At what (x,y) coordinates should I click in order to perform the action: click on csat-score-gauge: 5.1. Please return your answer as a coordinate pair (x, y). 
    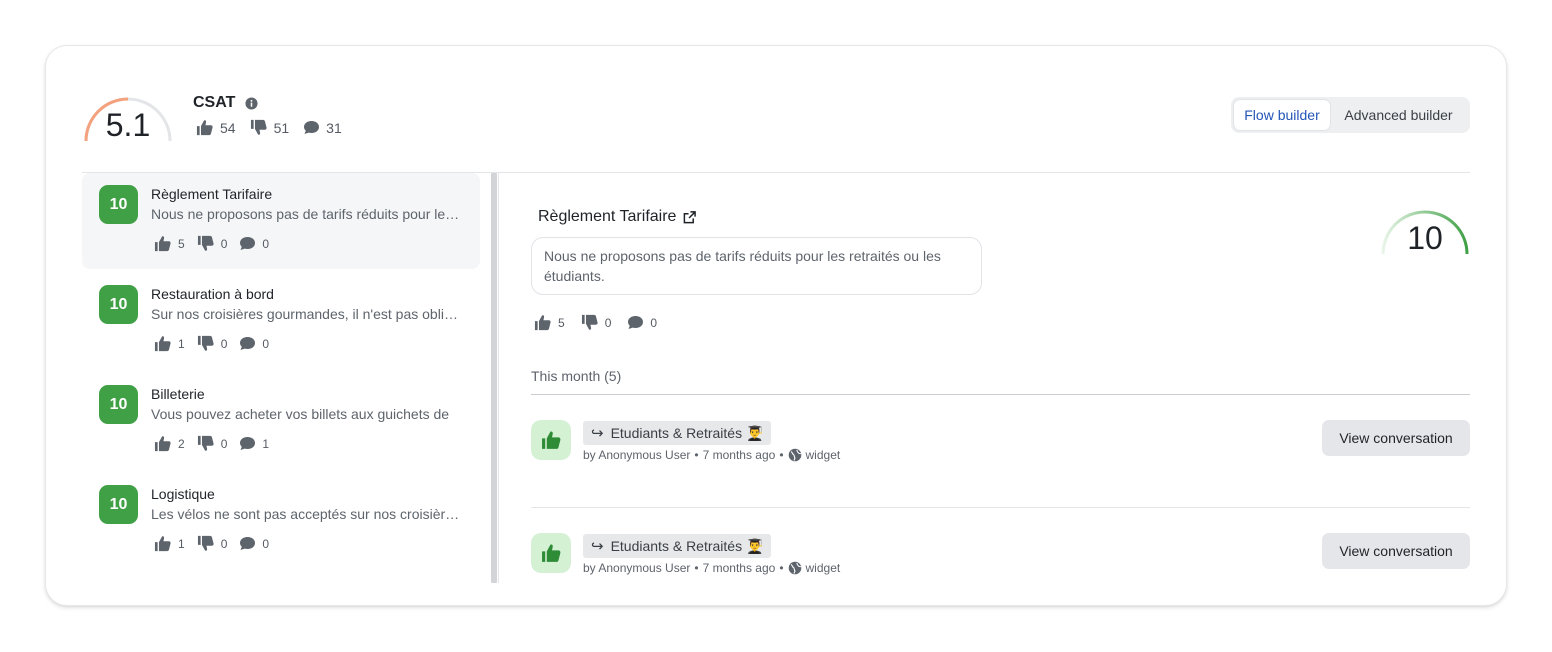
    Looking at the image, I should click on (128, 117).